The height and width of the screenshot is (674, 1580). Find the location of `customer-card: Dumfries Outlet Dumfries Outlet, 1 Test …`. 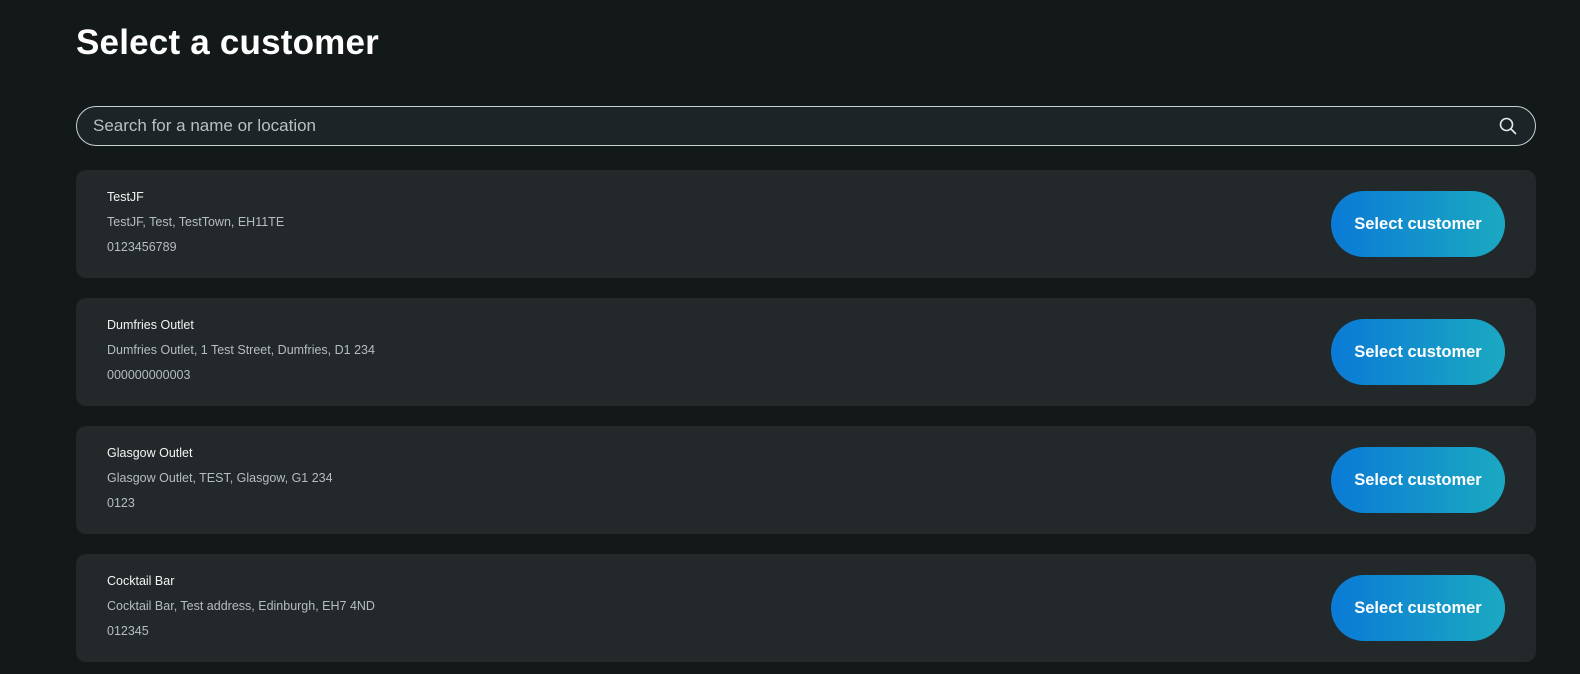

customer-card: Dumfries Outlet Dumfries Outlet, 1 Test … is located at coordinates (806, 352).